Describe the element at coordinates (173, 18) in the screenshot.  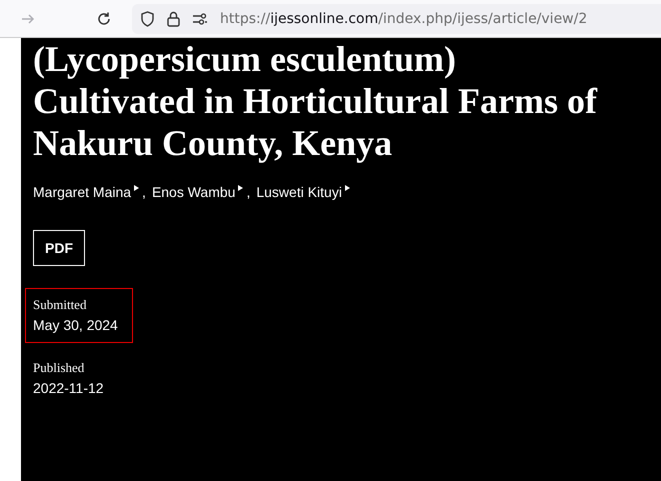
I see `lock-icon` at that location.